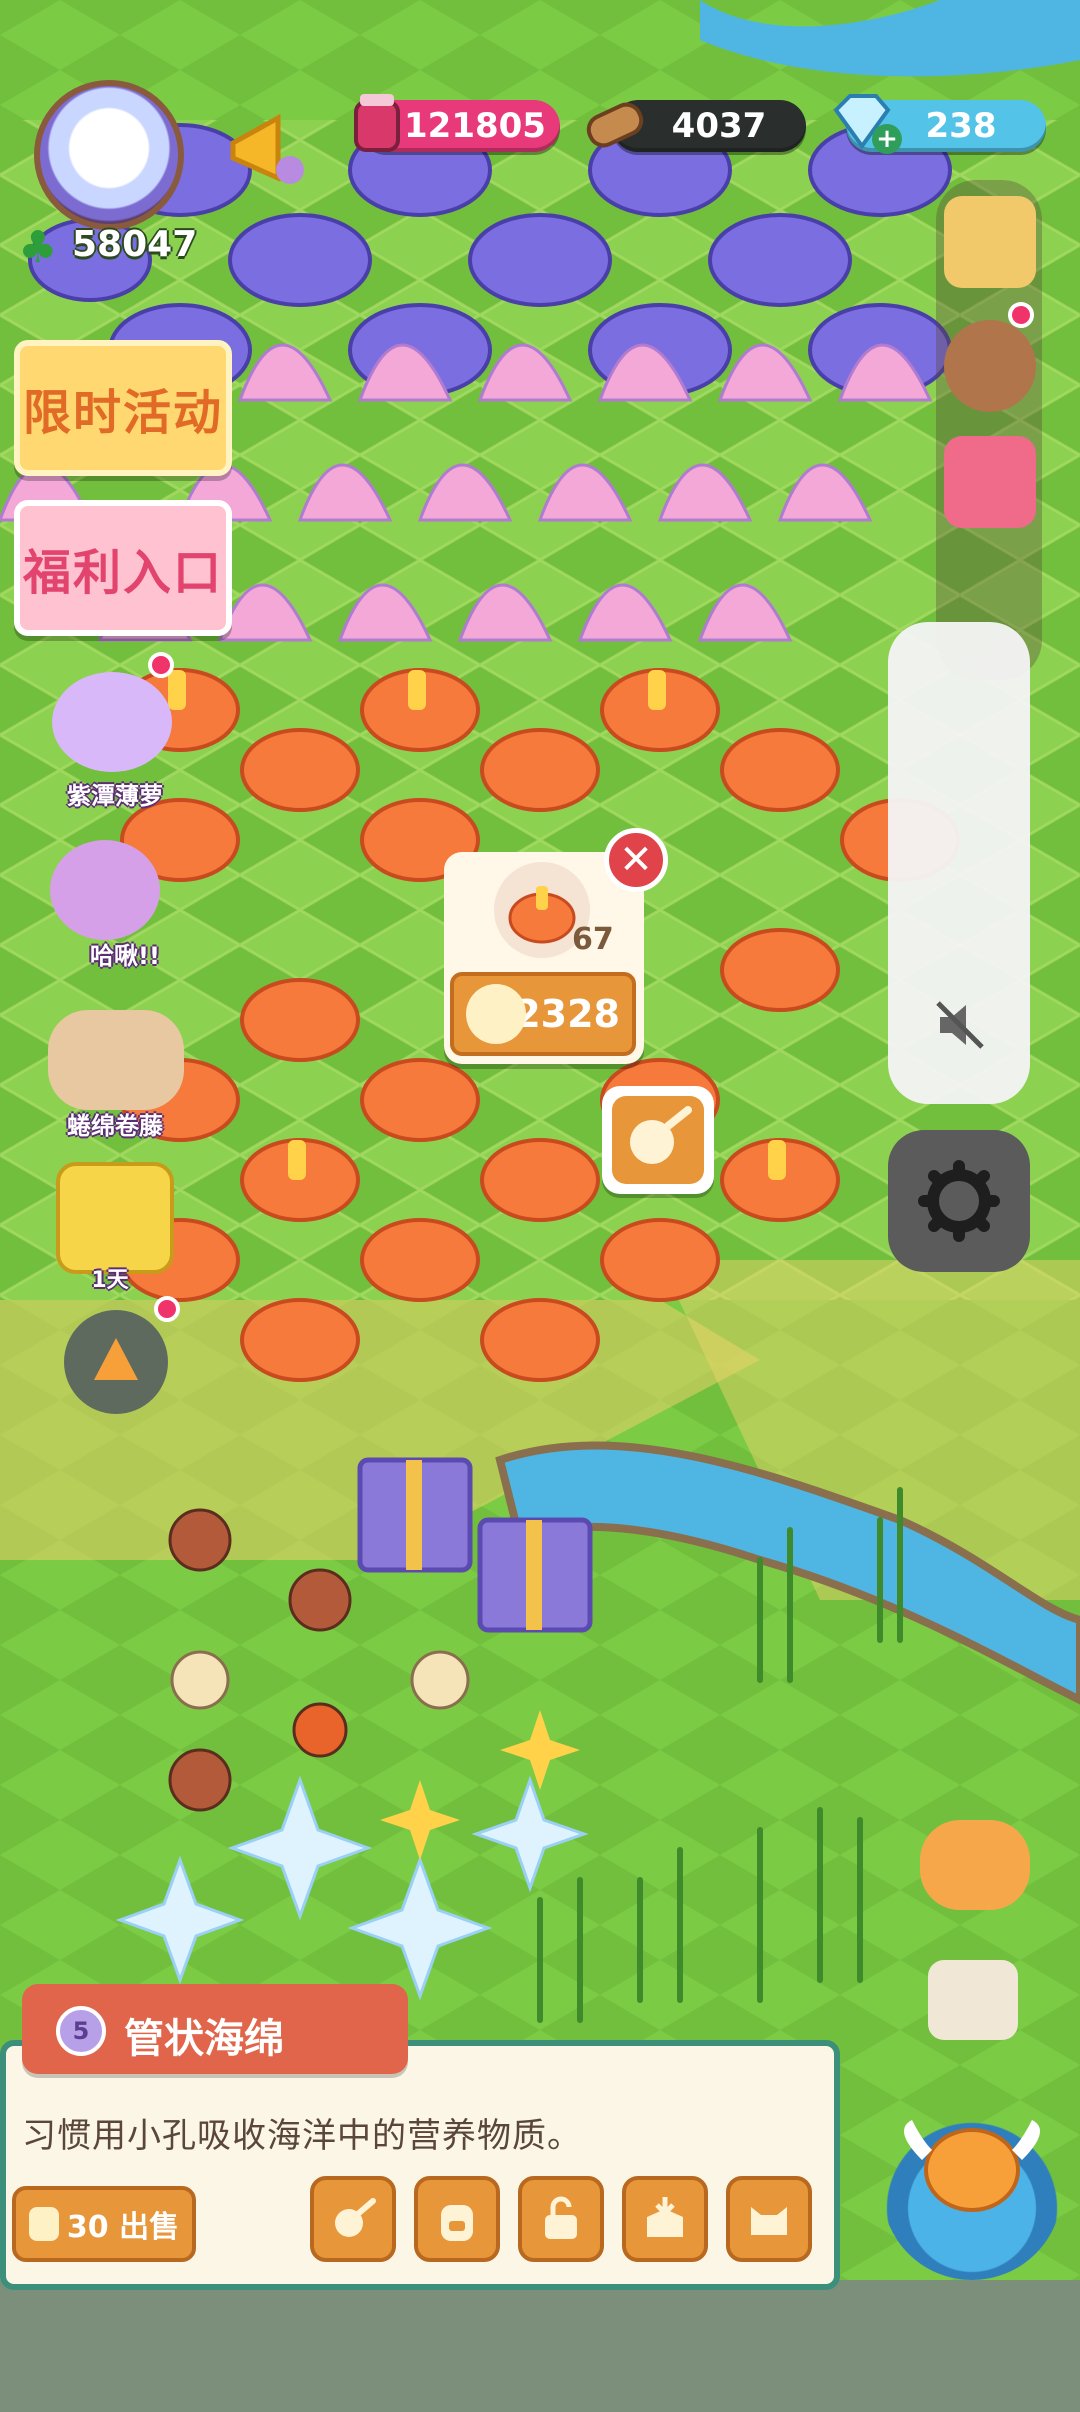  What do you see at coordinates (123, 2227) in the screenshot?
I see `sell-label: 30 出售` at bounding box center [123, 2227].